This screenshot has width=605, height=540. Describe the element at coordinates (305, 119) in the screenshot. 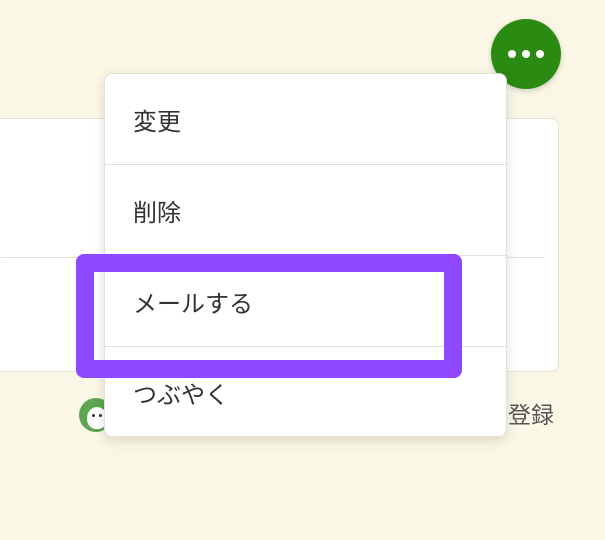

I see `menu-item-edit: 変更` at that location.